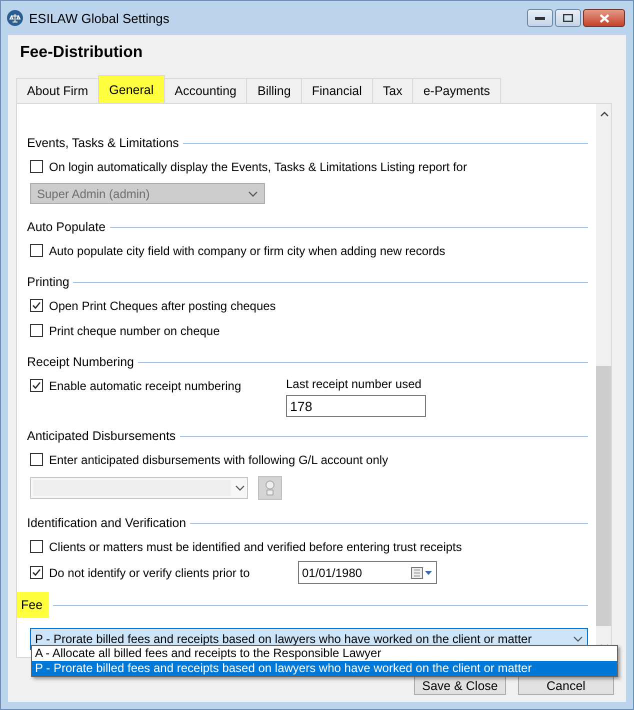  What do you see at coordinates (356, 406) in the screenshot?
I see `input-field: 178` at bounding box center [356, 406].